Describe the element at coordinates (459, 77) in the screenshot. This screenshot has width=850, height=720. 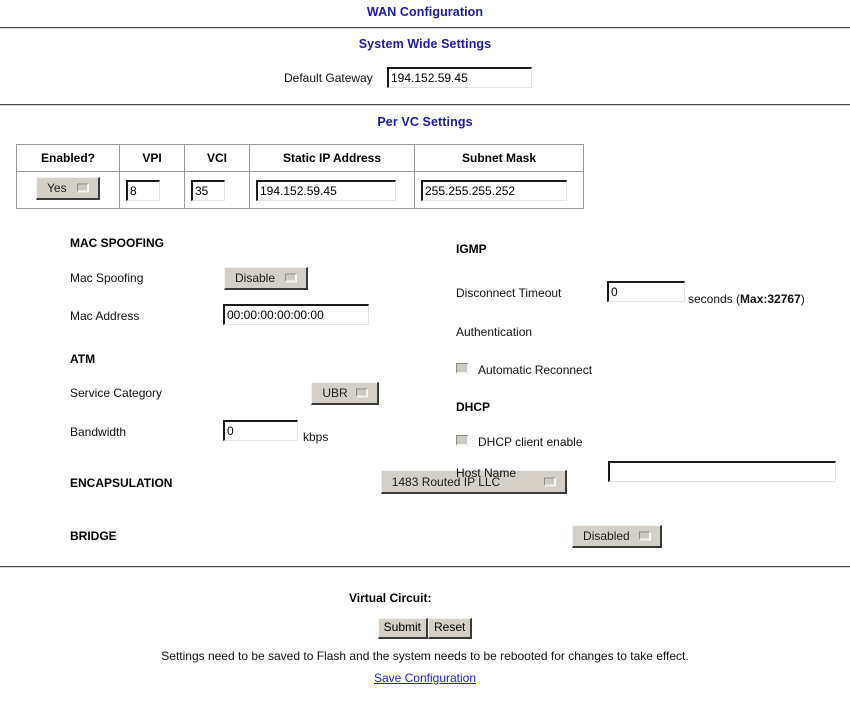
I see `default-gateway-input` at that location.